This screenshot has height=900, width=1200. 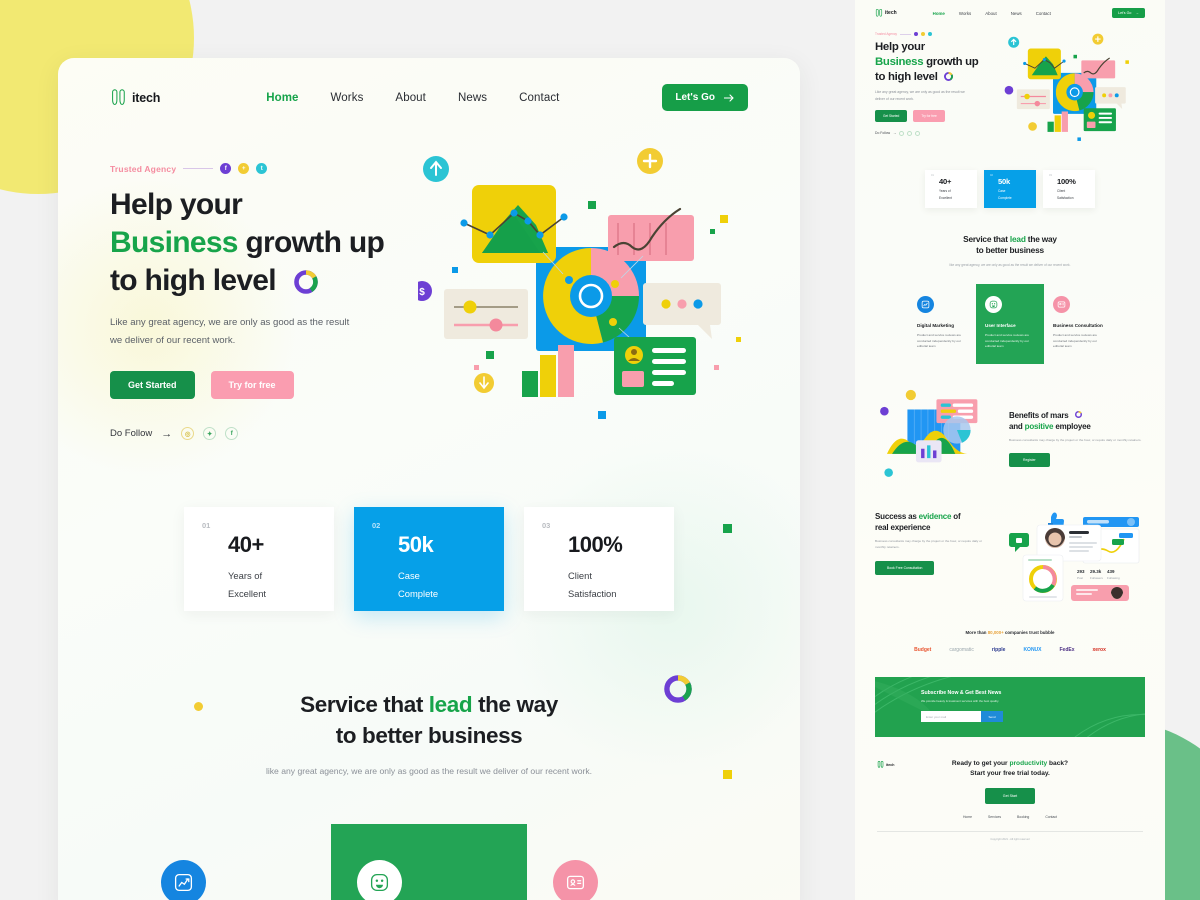 What do you see at coordinates (1016, 13) in the screenshot?
I see `thumb-nav-news: News` at bounding box center [1016, 13].